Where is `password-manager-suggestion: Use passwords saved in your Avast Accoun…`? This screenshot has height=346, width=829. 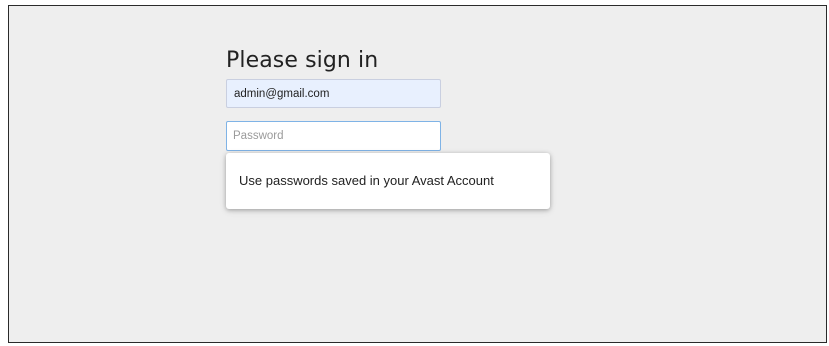
password-manager-suggestion: Use passwords saved in your Avast Accoun… is located at coordinates (388, 181).